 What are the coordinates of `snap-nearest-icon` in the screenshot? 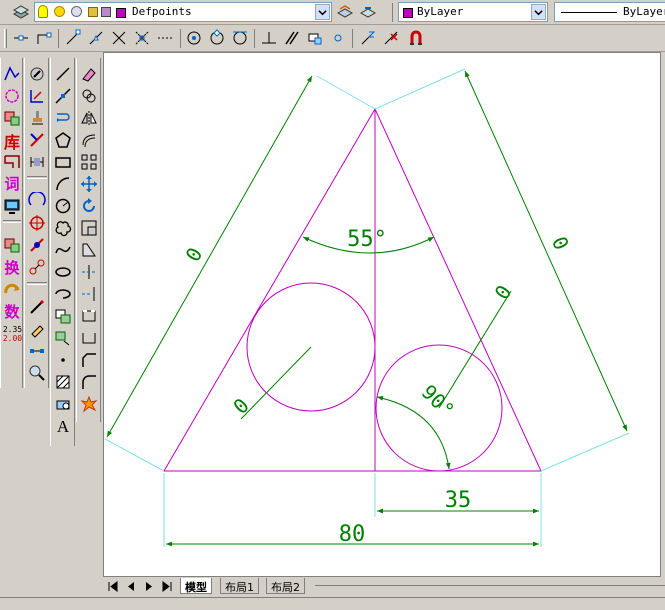 It's located at (368, 38).